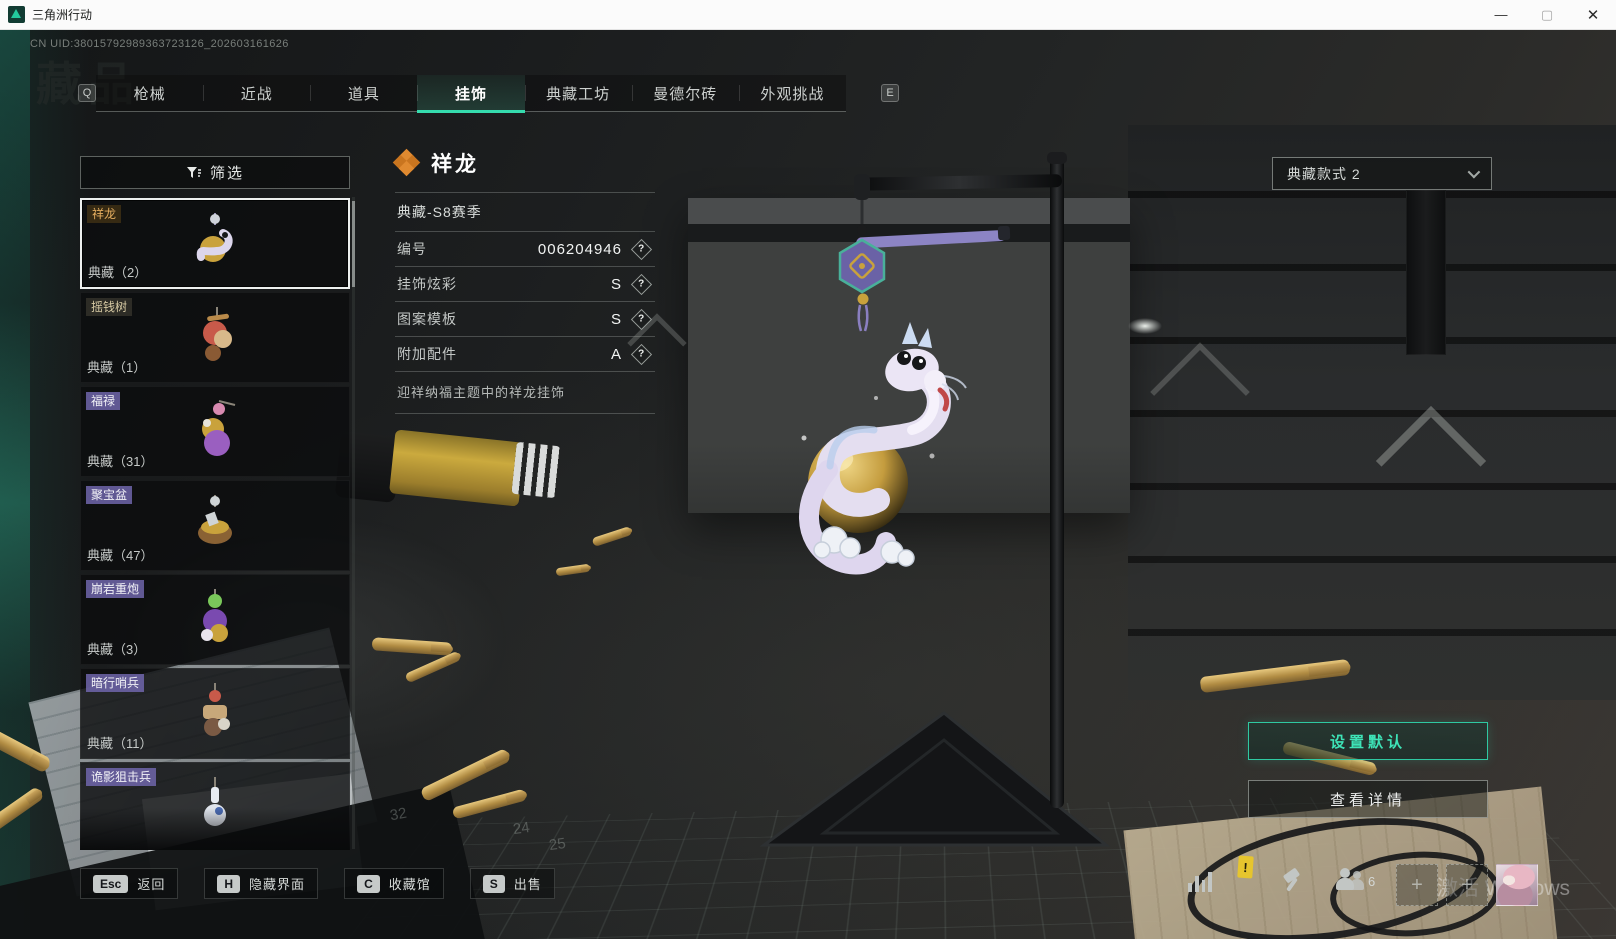 The image size is (1616, 939). What do you see at coordinates (87, 93) in the screenshot?
I see `prev-tab-keyhint: Q` at bounding box center [87, 93].